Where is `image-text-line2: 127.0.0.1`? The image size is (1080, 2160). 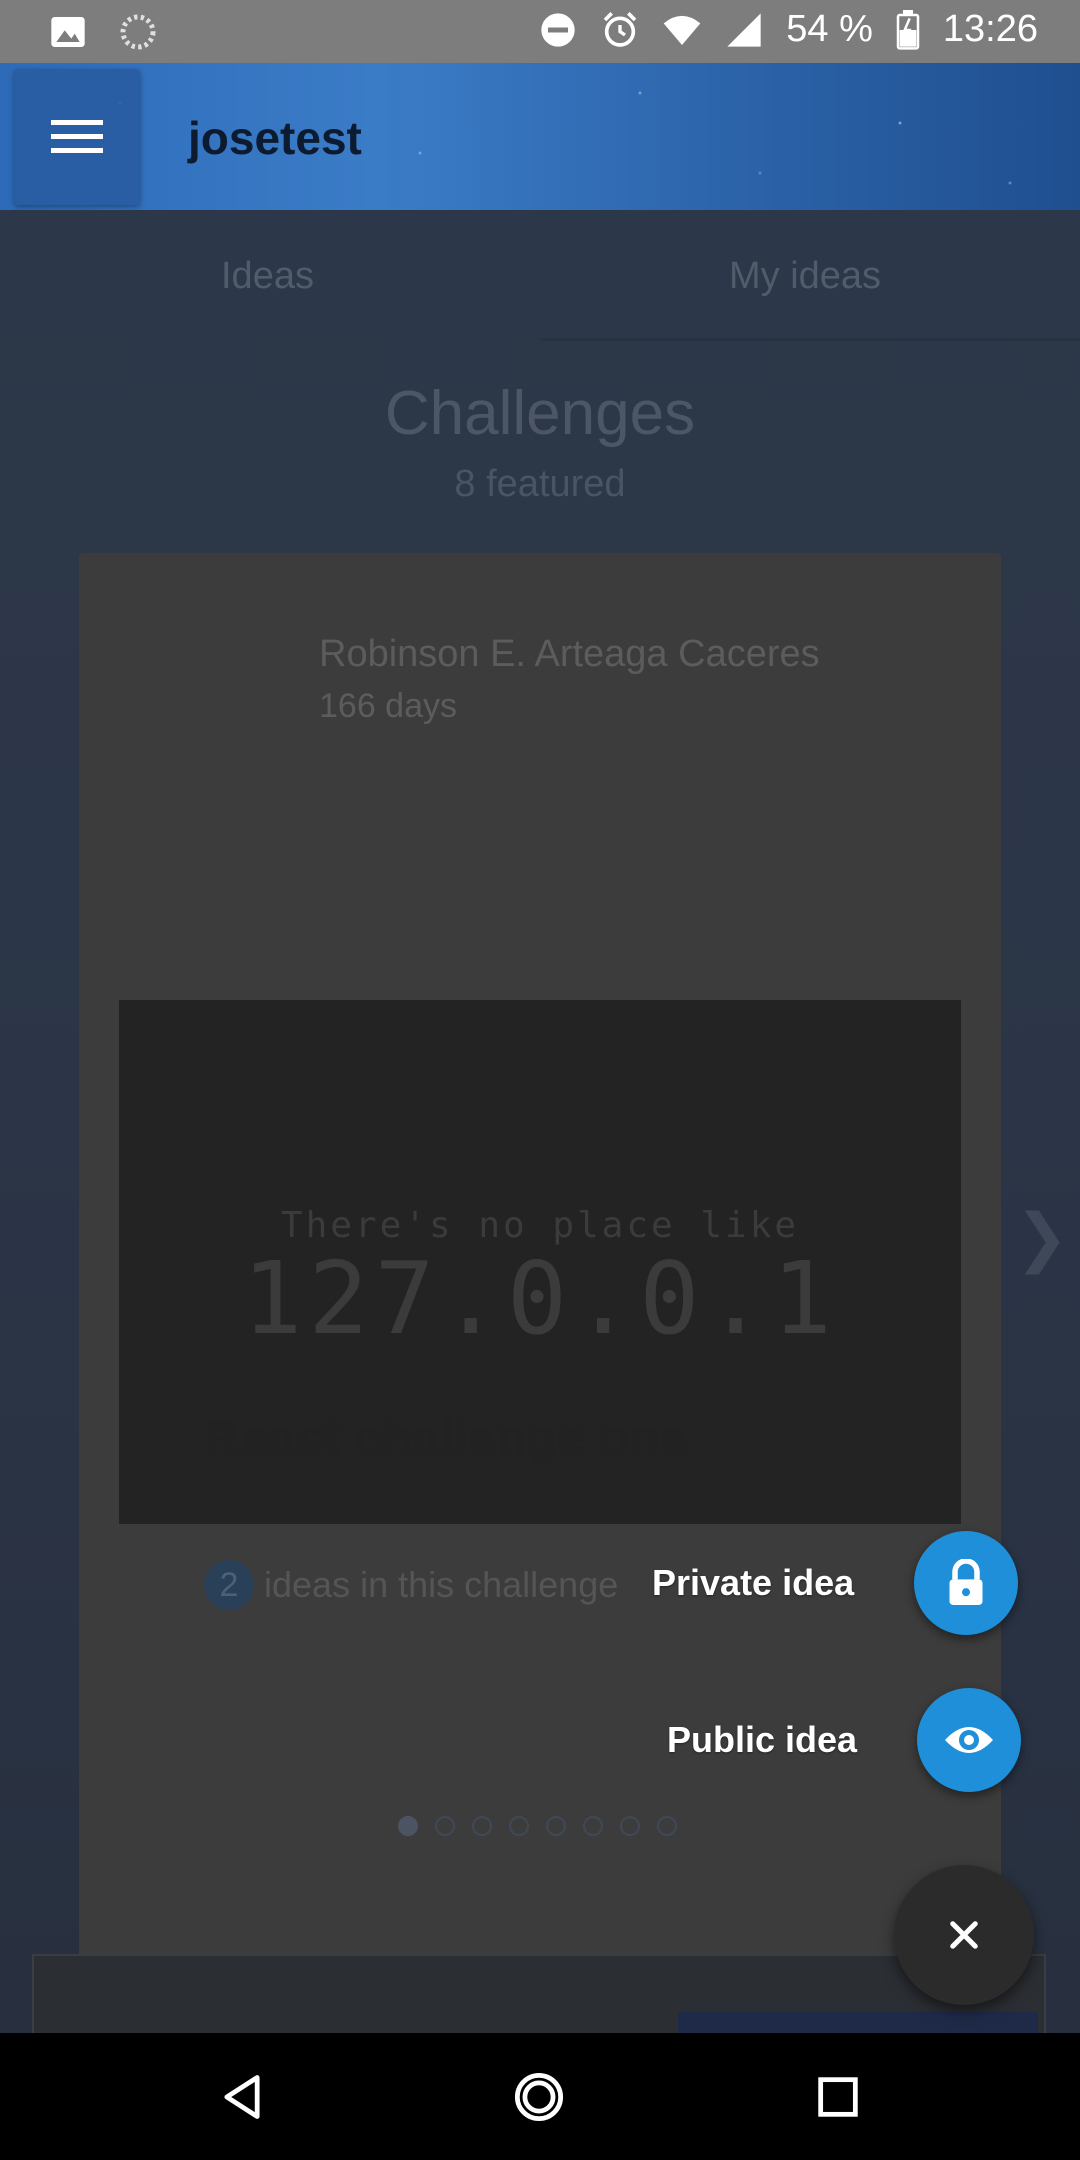 image-text-line2: 127.0.0.1 is located at coordinates (540, 1298).